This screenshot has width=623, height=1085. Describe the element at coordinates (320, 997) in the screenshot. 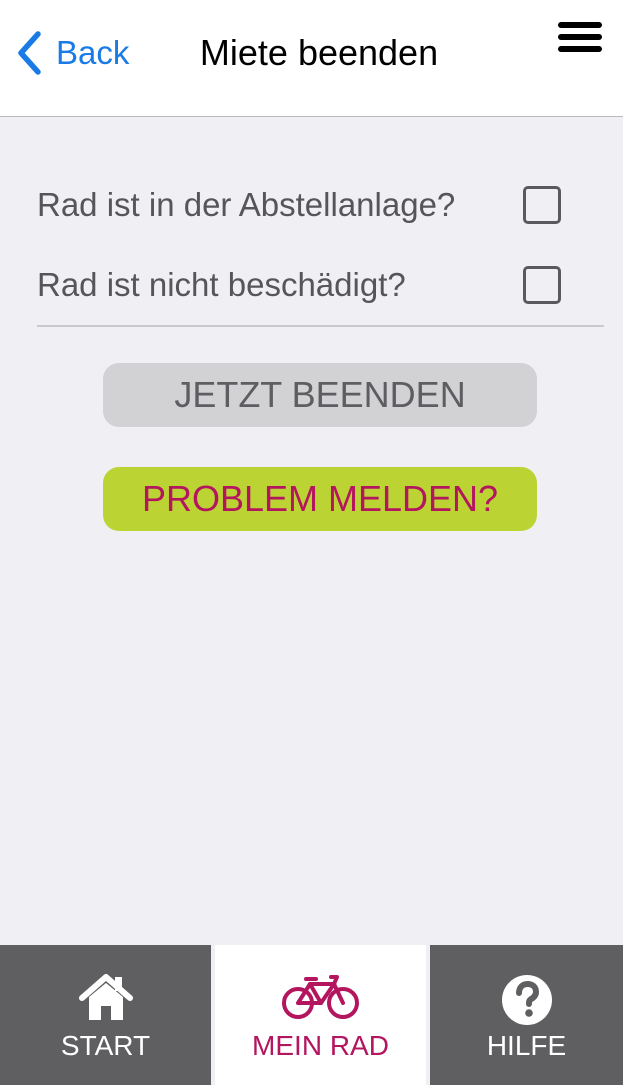

I see `bicycle-icon` at that location.